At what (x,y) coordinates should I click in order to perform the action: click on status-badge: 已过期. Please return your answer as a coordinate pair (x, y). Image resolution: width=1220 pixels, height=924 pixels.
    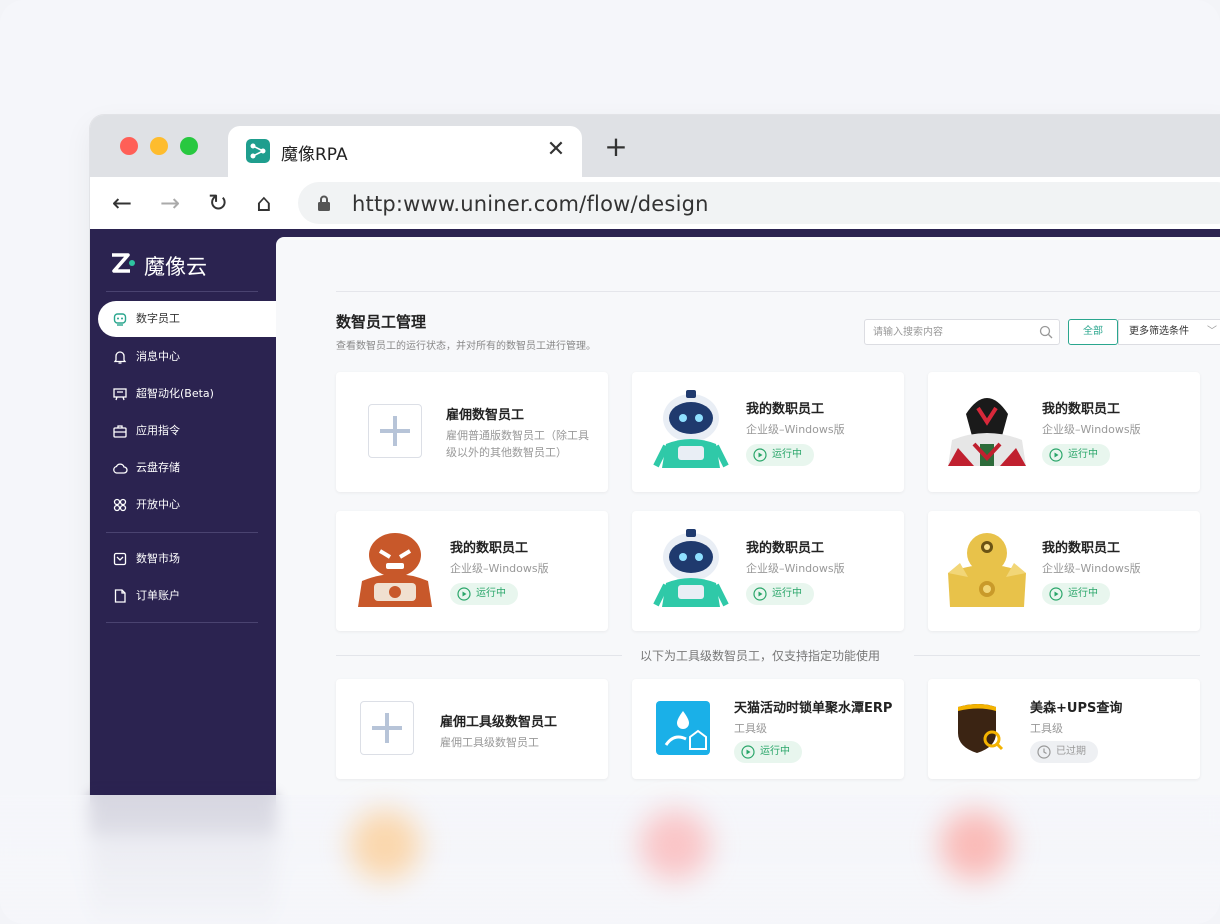
    Looking at the image, I should click on (1064, 752).